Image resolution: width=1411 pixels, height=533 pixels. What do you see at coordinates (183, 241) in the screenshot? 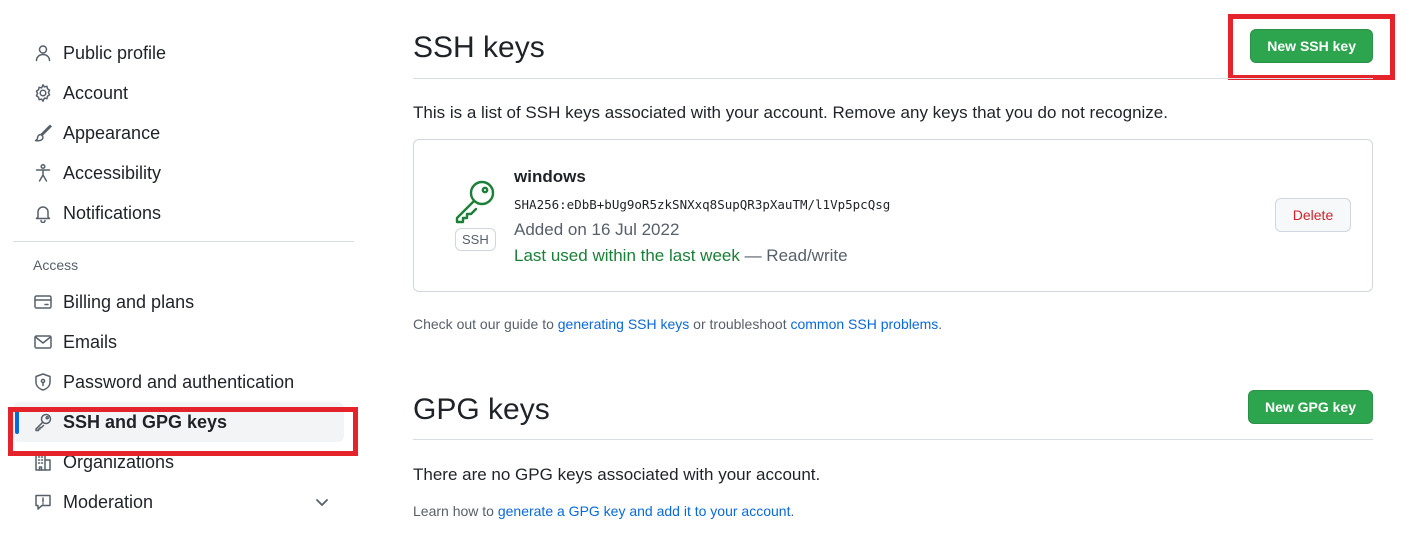
I see `sidebar-divider` at bounding box center [183, 241].